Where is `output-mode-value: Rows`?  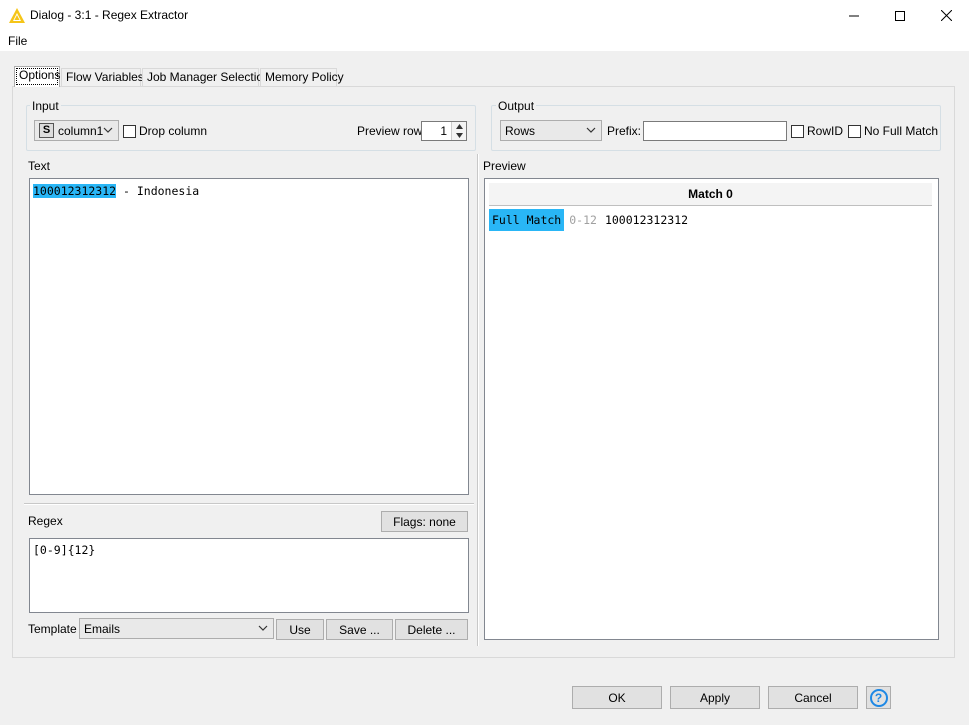
output-mode-value: Rows is located at coordinates (520, 130).